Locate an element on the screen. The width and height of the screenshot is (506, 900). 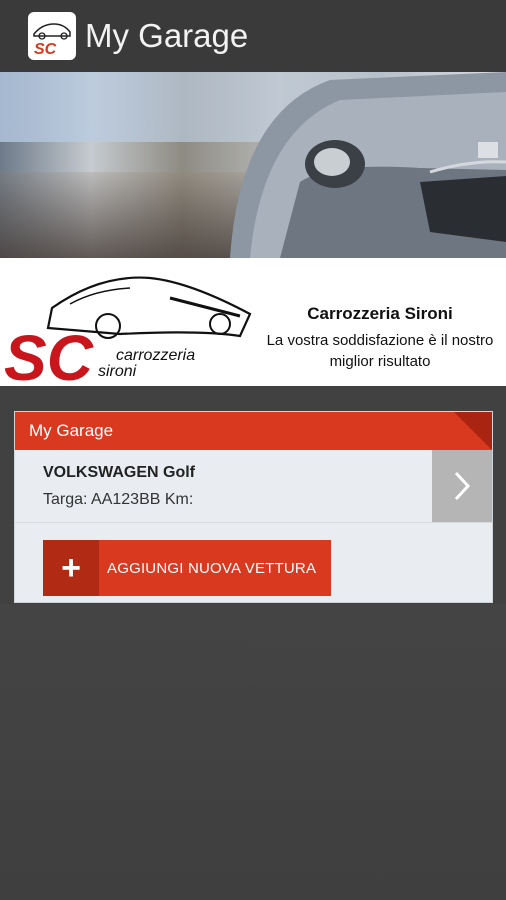
vehicle-info: Targa: AA123BB Km: is located at coordinates (118, 499).